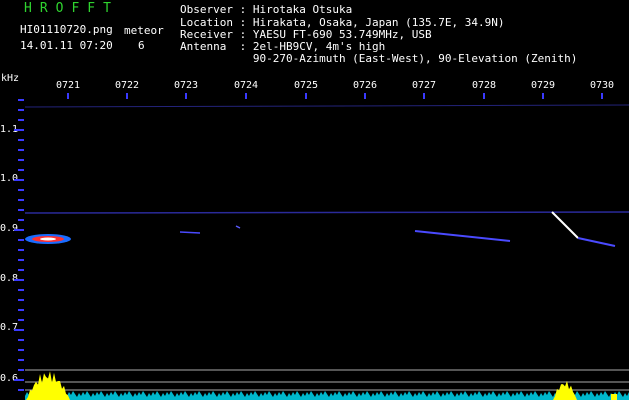  Describe the element at coordinates (48, 239) in the screenshot. I see `meteor-echo-center` at that location.